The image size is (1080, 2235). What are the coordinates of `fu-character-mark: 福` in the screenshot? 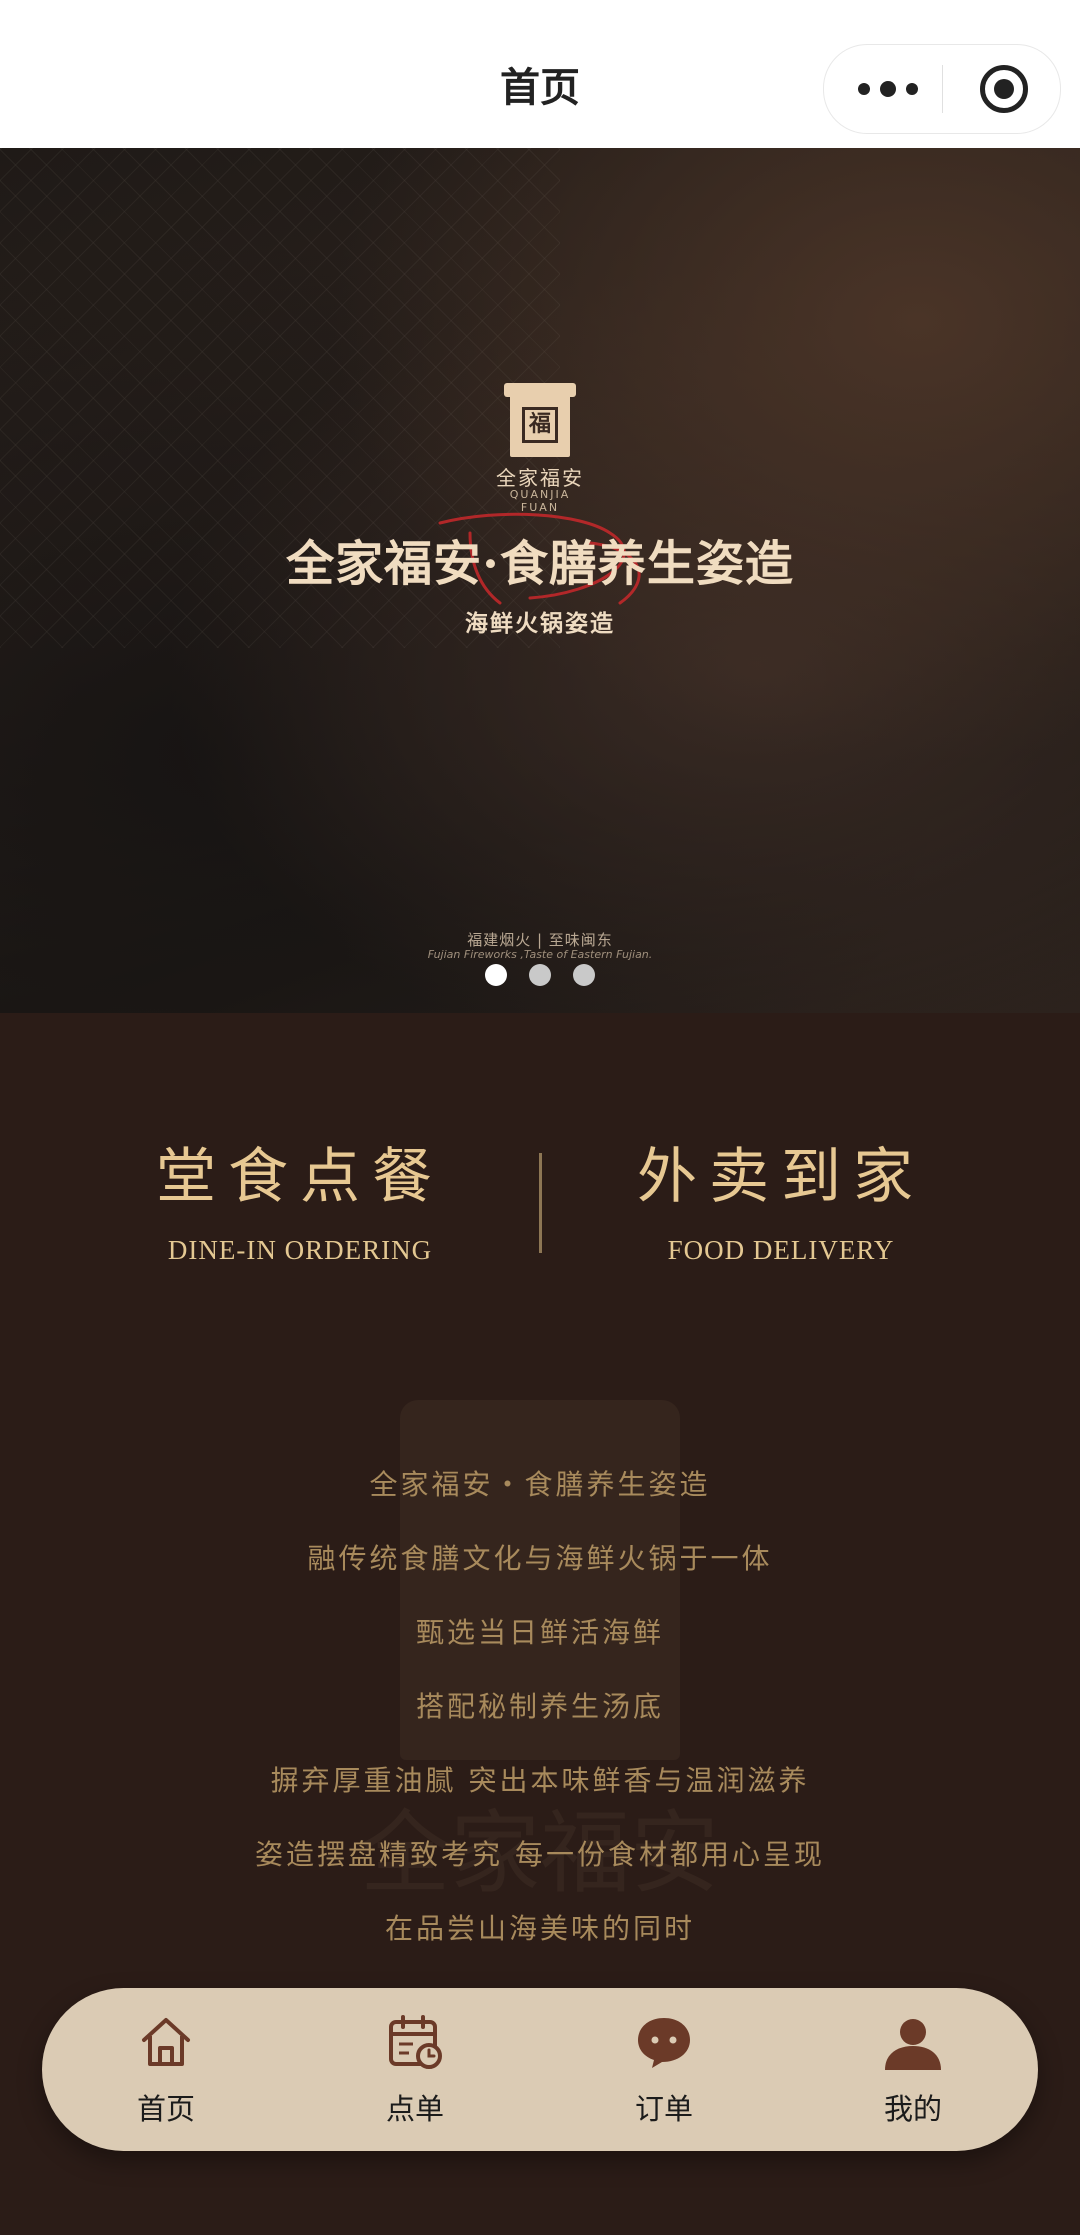 It's located at (540, 425).